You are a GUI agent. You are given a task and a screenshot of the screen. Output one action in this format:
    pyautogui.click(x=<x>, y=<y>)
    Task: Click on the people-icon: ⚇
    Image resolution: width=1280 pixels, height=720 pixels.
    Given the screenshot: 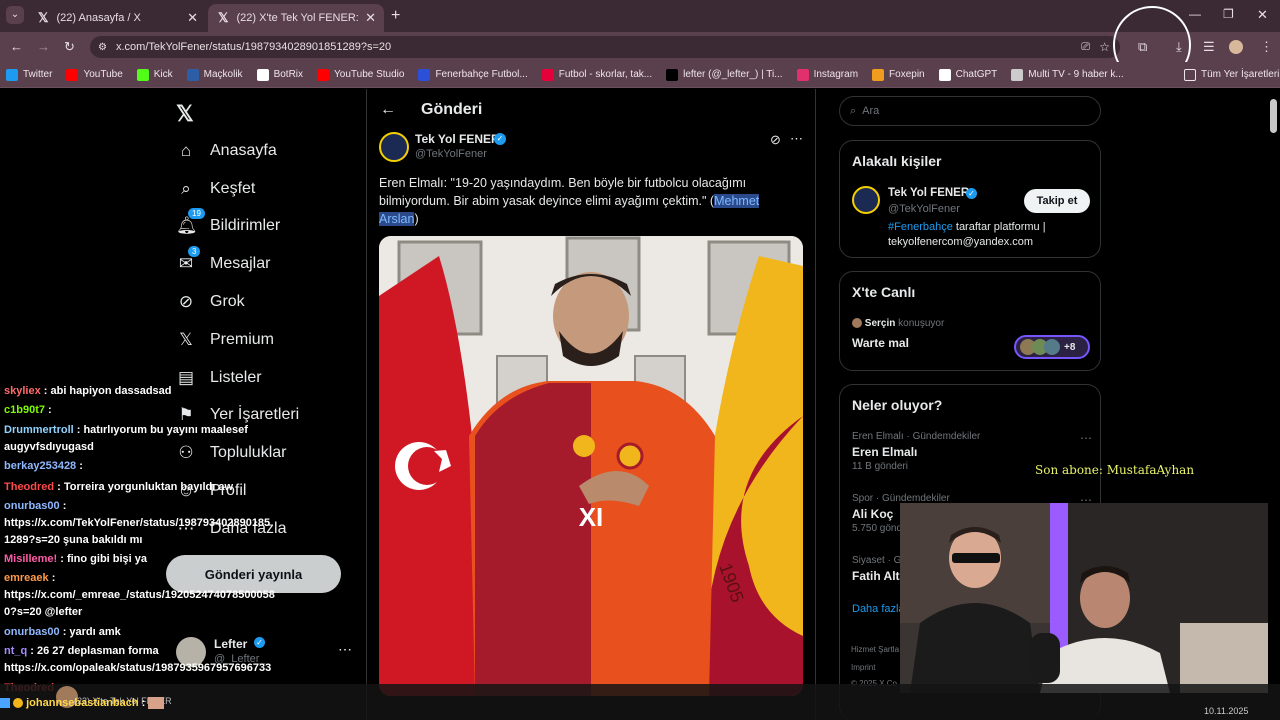 What is the action you would take?
    pyautogui.click(x=186, y=452)
    